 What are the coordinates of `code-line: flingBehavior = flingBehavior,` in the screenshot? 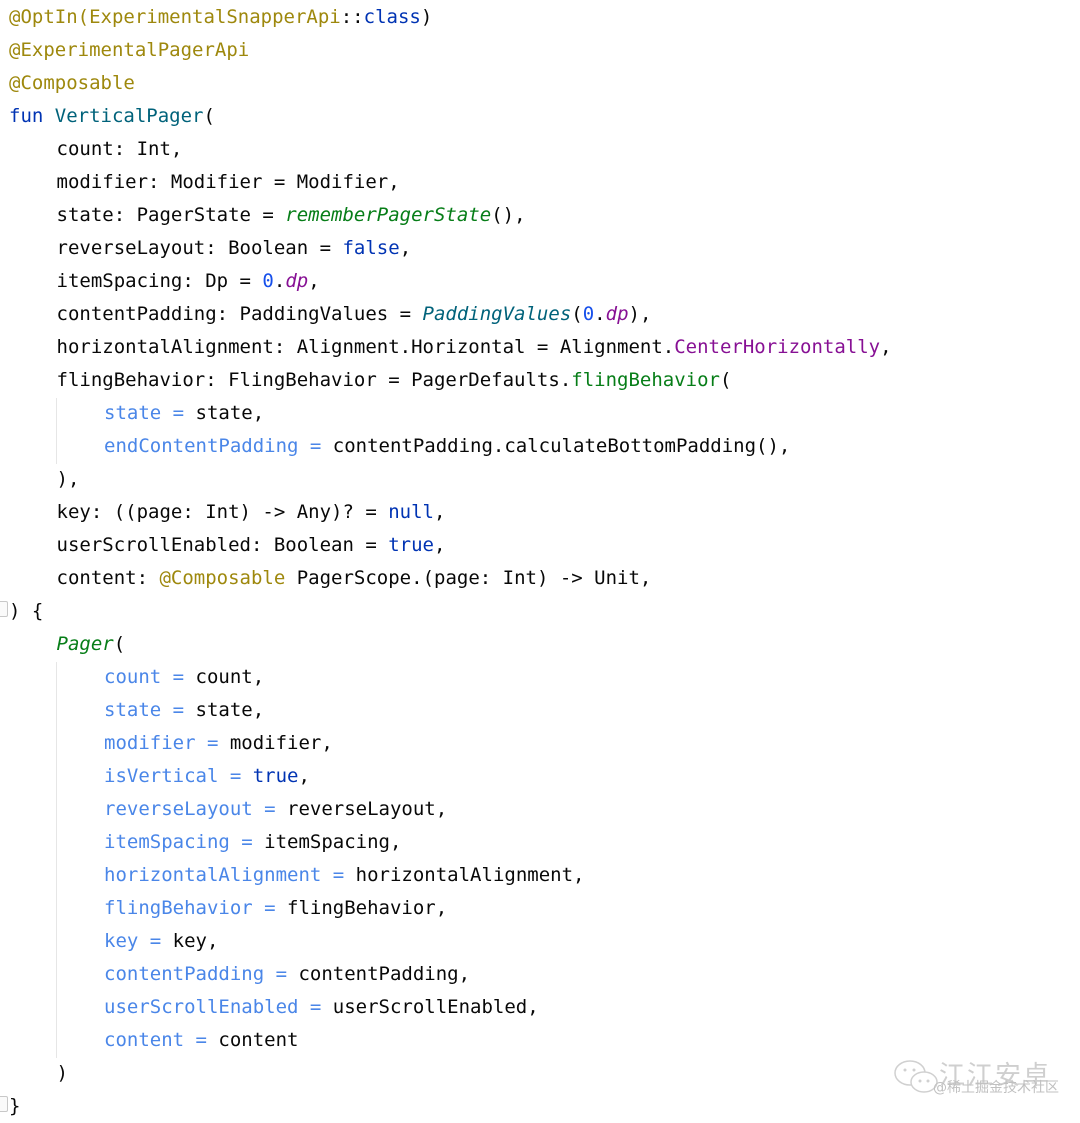 It's located at (275, 908).